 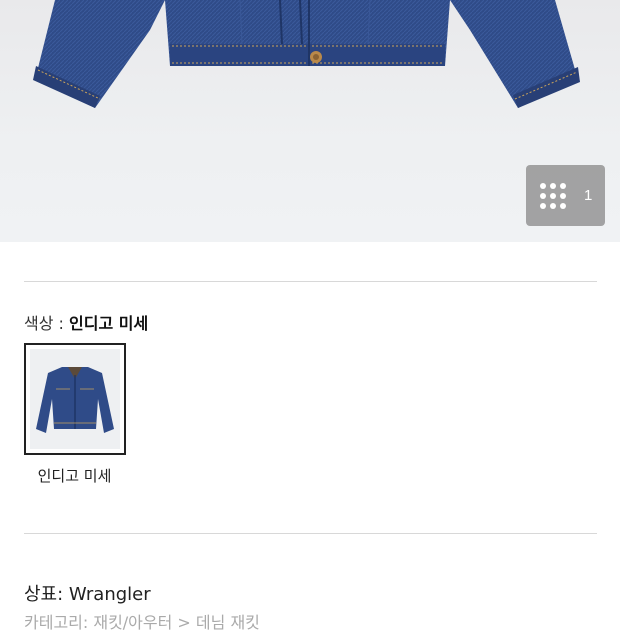 What do you see at coordinates (109, 323) in the screenshot?
I see `selected-color: 인디고 미세` at bounding box center [109, 323].